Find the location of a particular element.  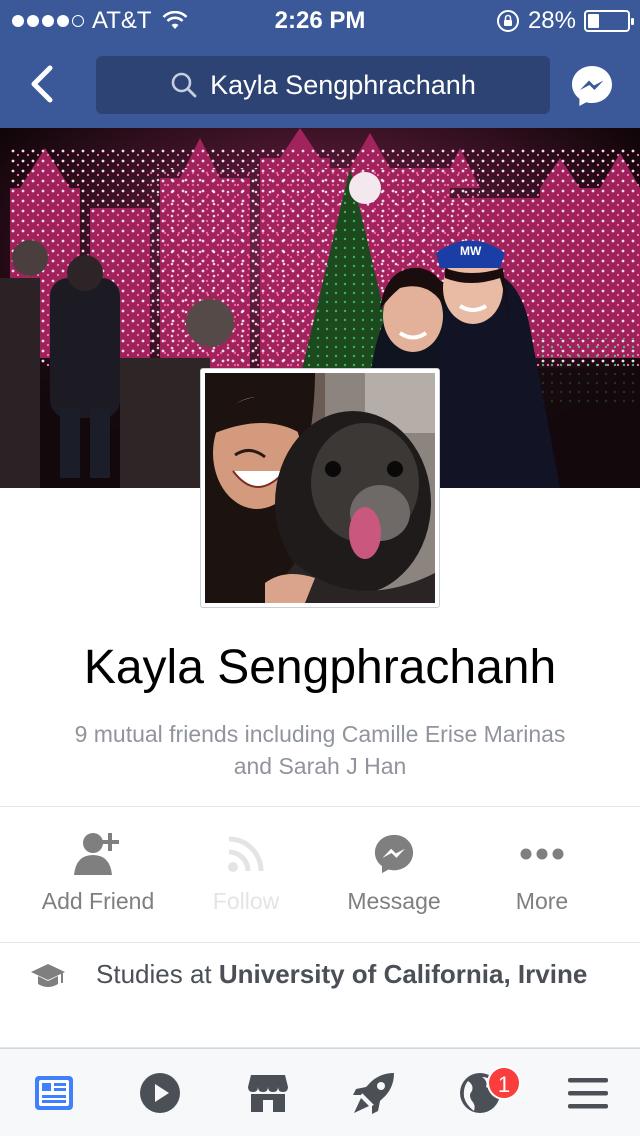

add-friend-button: Add Friend is located at coordinates (98, 880).